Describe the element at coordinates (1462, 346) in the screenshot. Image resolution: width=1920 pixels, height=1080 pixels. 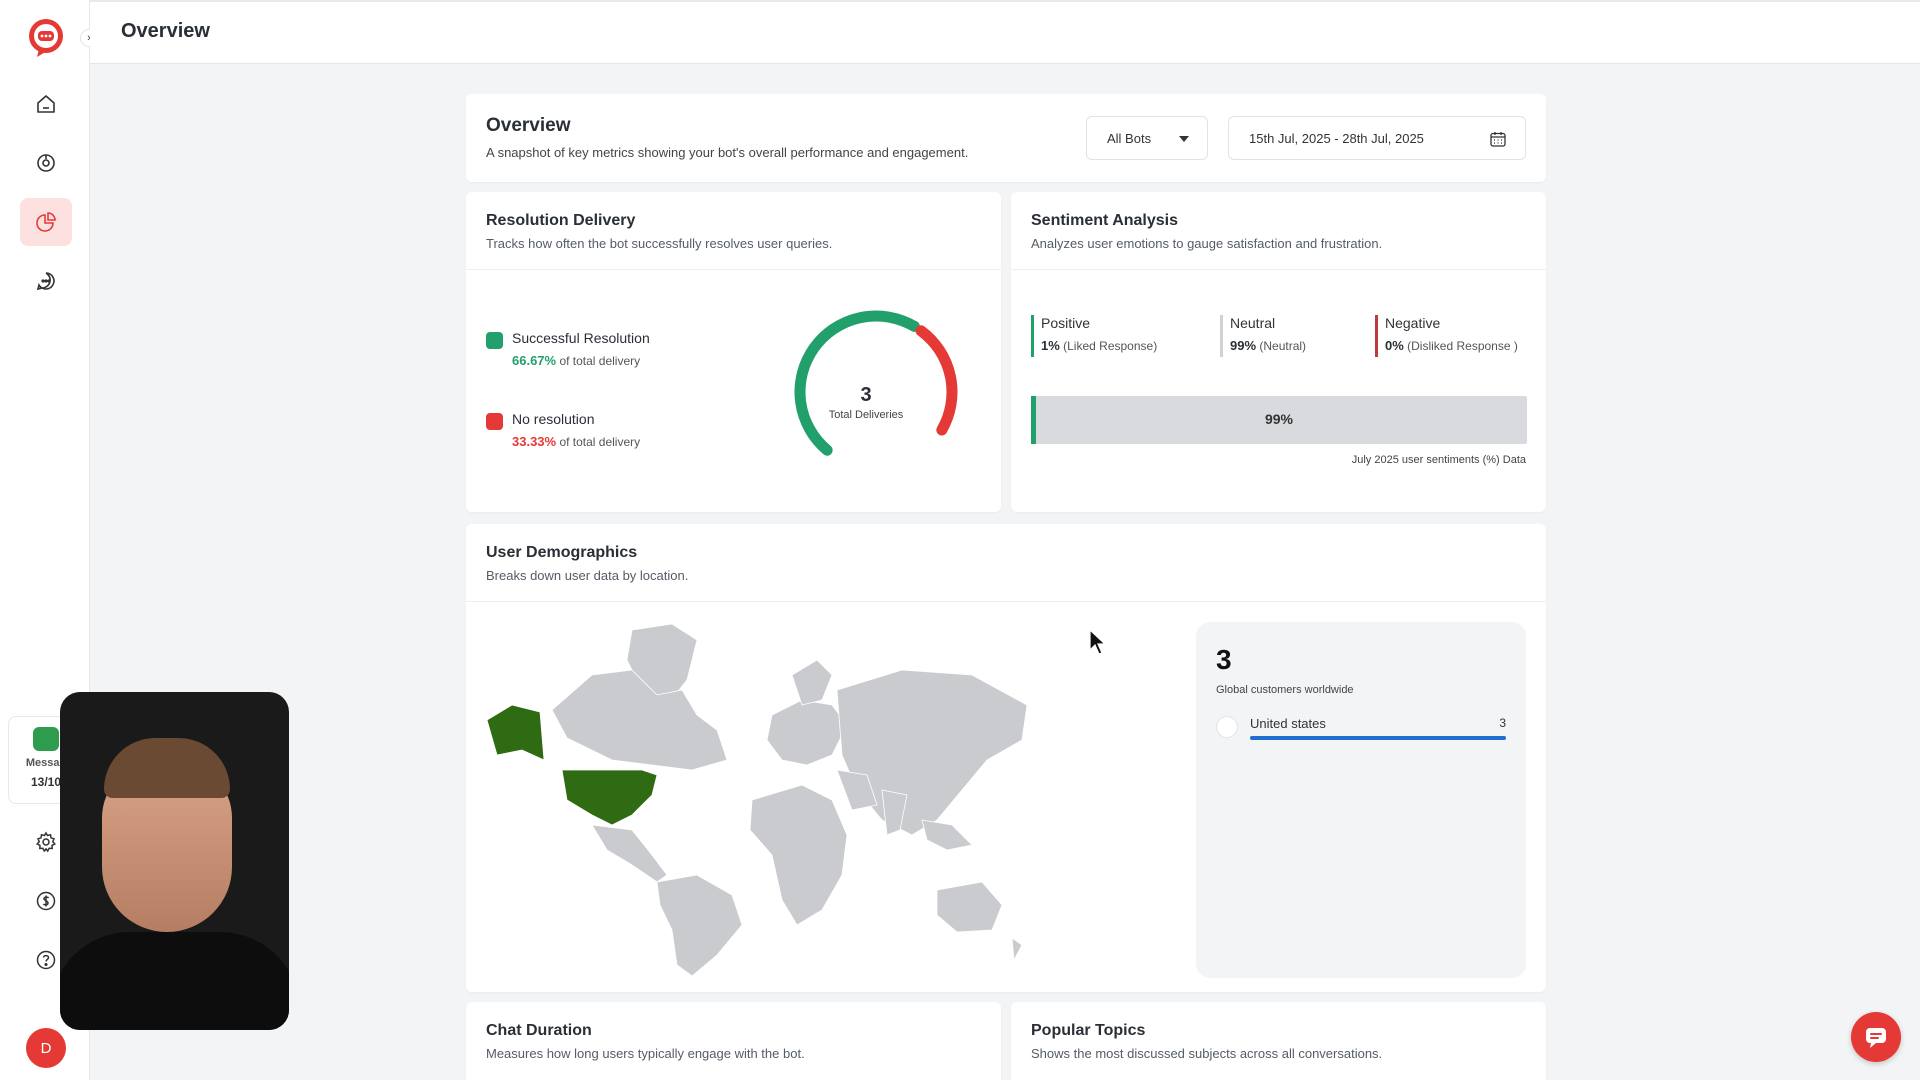
I see `sentiment-note: (Disliked Response )` at that location.